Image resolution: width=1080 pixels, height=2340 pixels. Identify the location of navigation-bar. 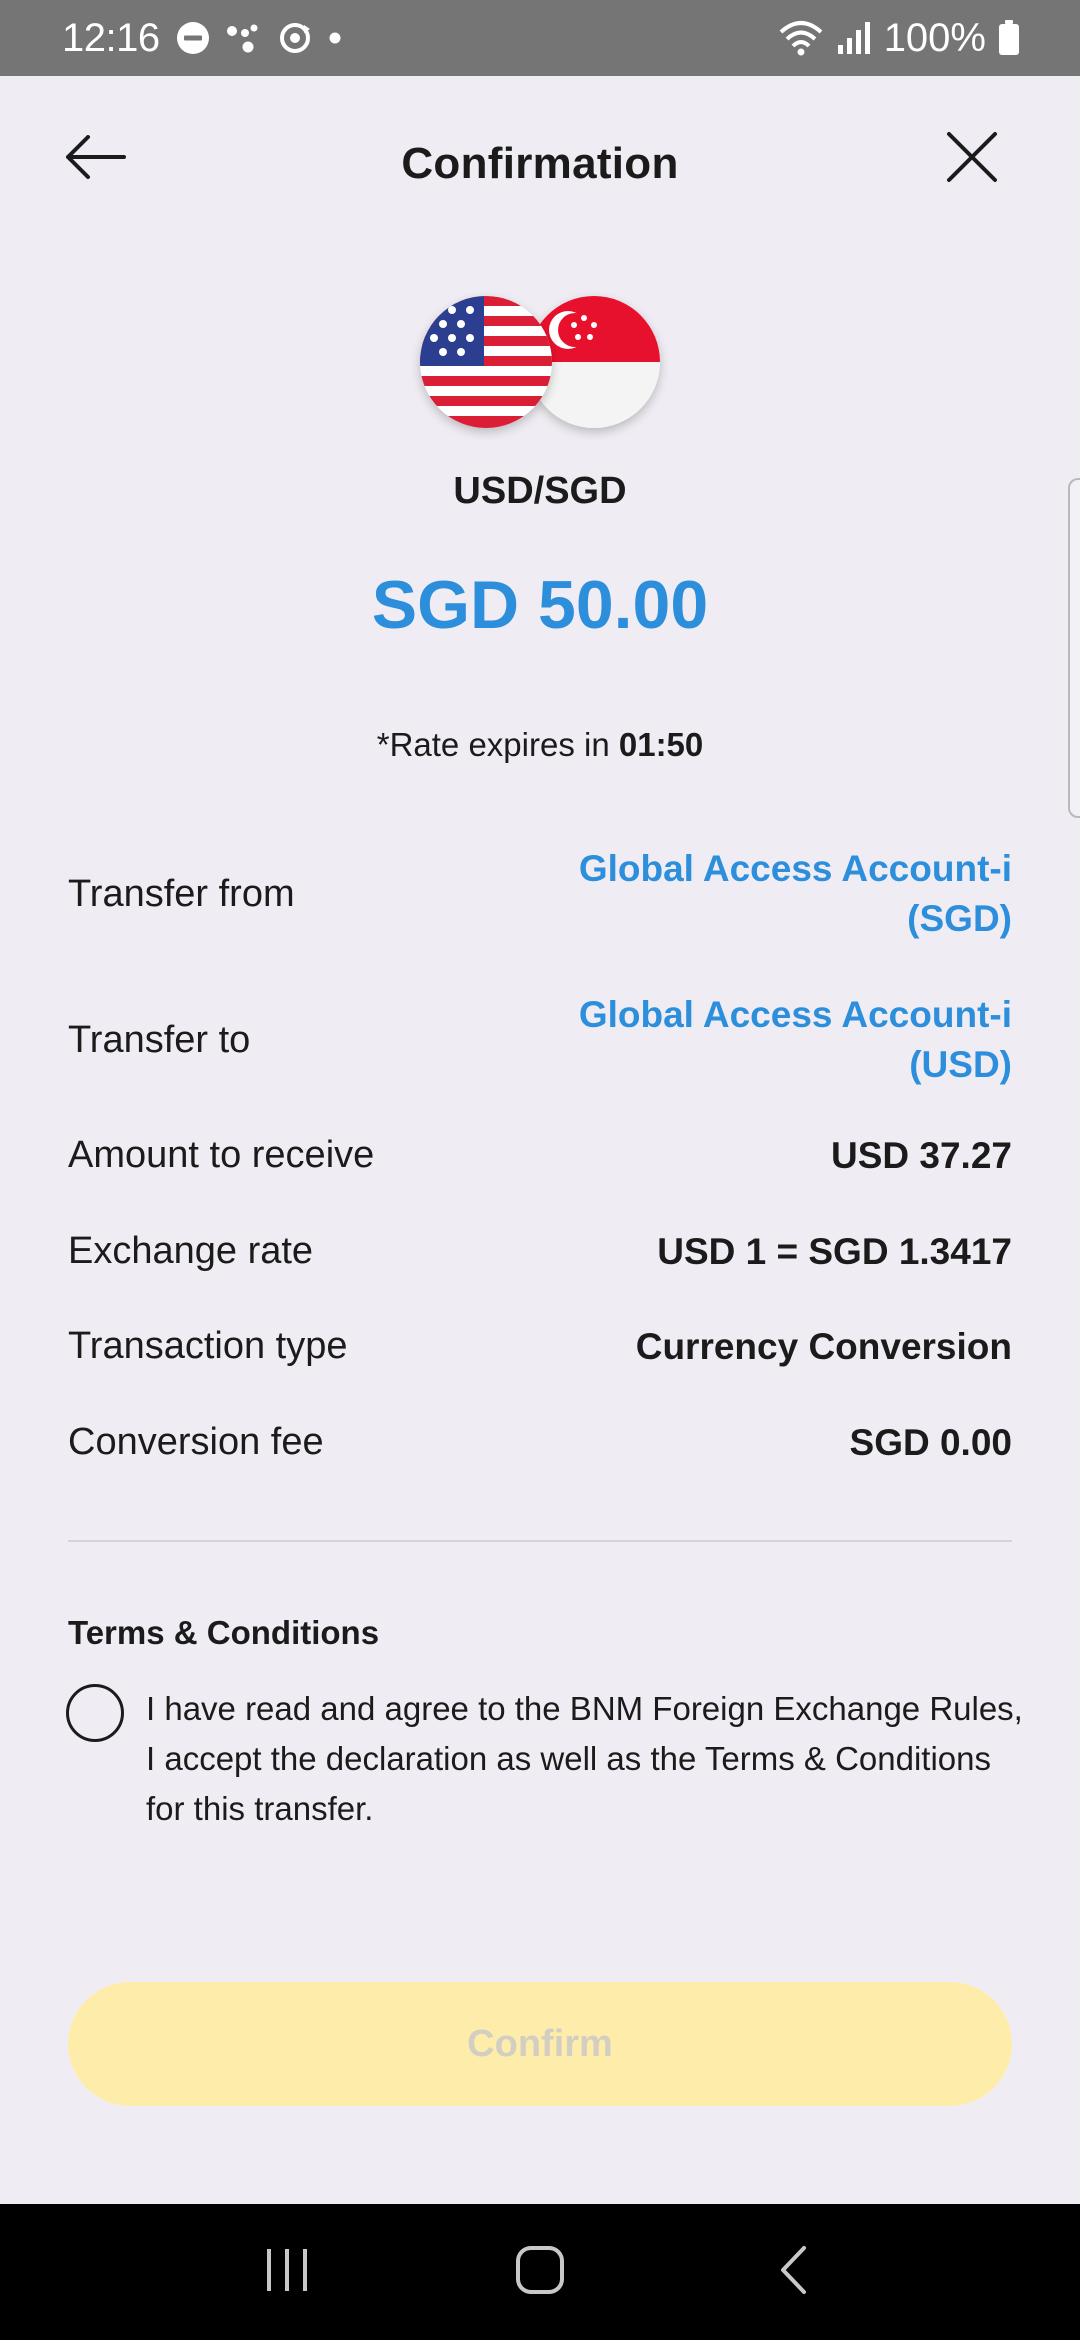
(540, 2272).